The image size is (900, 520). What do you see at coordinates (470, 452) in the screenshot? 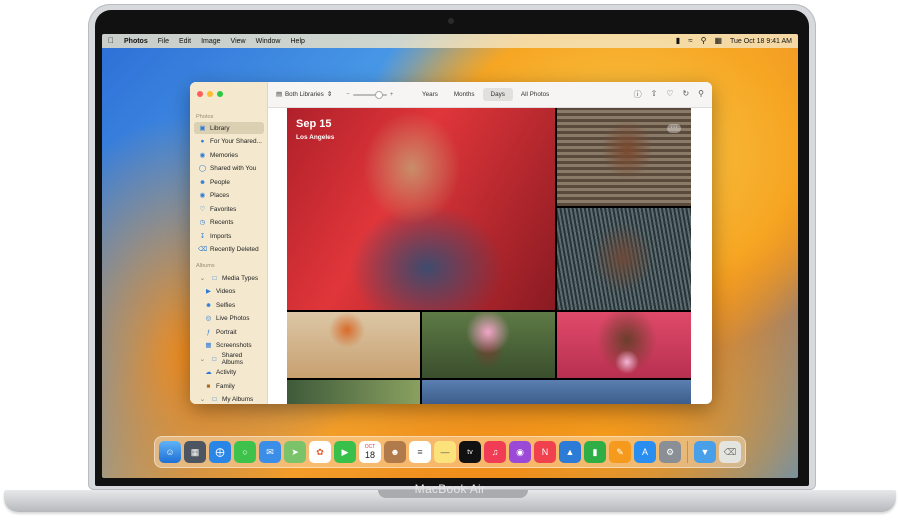
I see `tv-icon: tv` at bounding box center [470, 452].